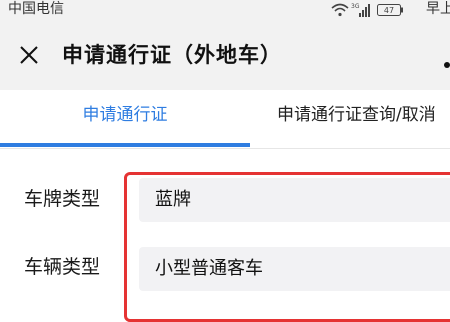 The image size is (450, 322). I want to click on network-type-label: 3G, so click(355, 6).